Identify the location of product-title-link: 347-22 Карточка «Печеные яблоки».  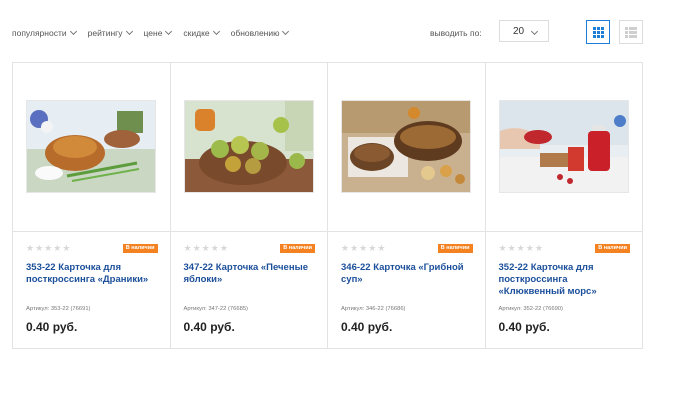
(253, 274).